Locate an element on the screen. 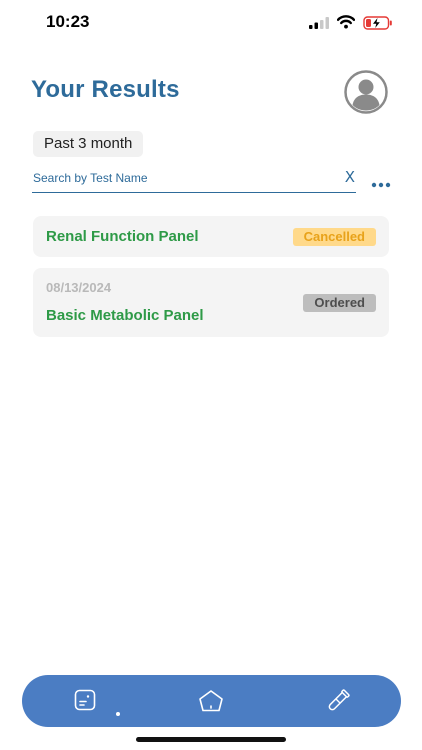 Image resolution: width=422 pixels, height=750 pixels. more-options-icon is located at coordinates (381, 185).